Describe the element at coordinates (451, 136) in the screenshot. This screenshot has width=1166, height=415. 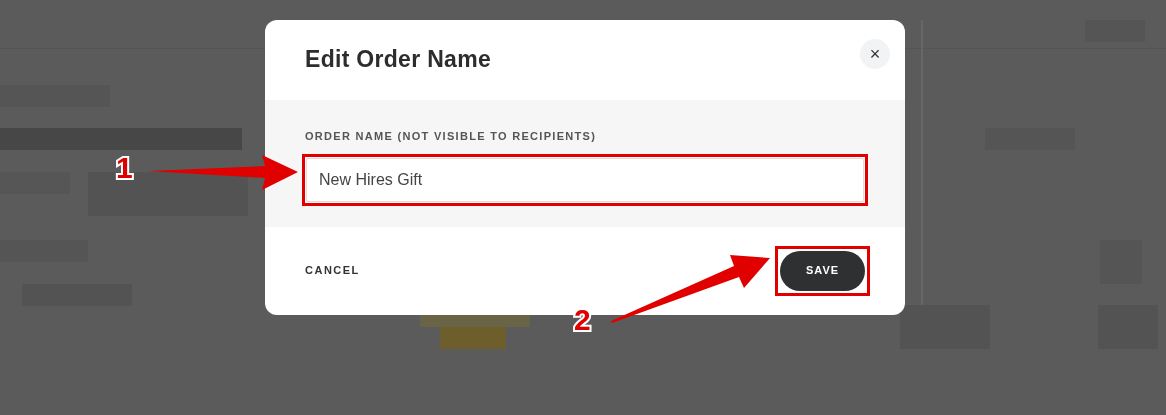
I see `field-label: ORDER NAME (NOT VISIBLE TO RECIPIENTS)` at that location.